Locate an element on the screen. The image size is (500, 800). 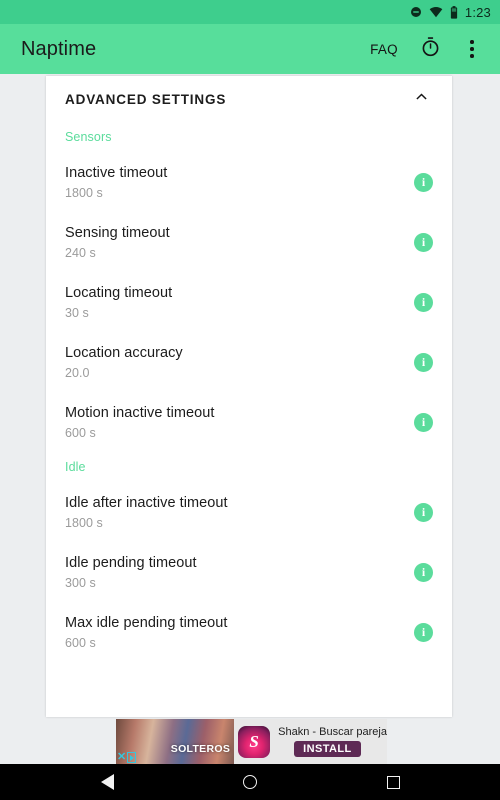
collapse-toggle-button is located at coordinates (421, 99).